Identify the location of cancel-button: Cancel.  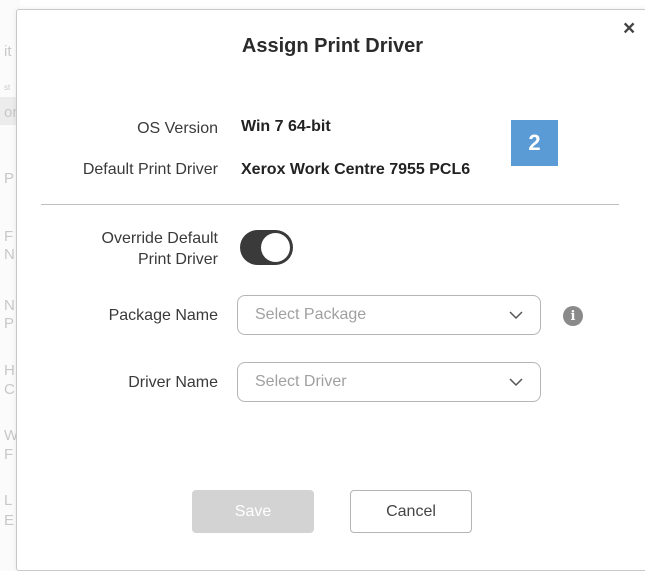
(411, 511).